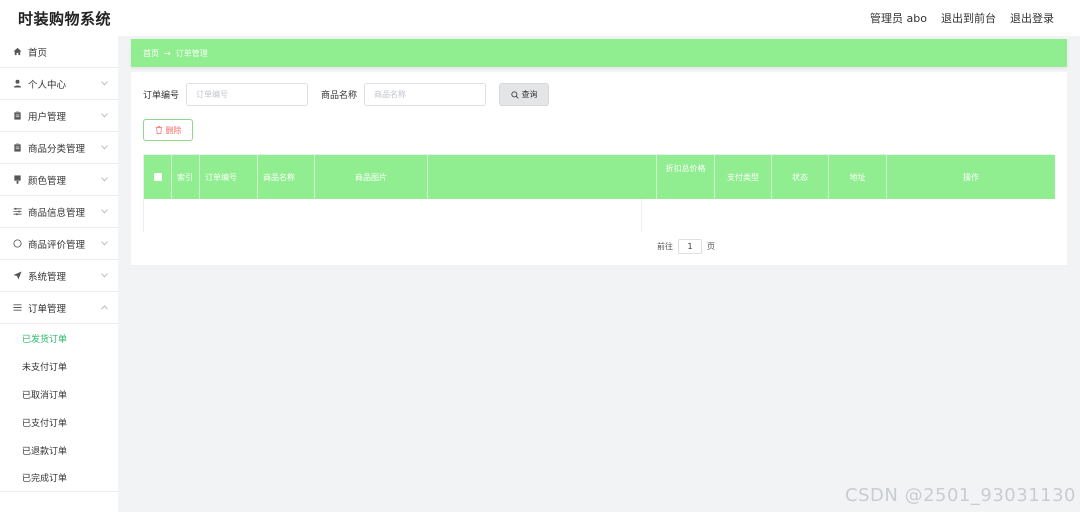  I want to click on th-pay-type: 支付类型, so click(743, 177).